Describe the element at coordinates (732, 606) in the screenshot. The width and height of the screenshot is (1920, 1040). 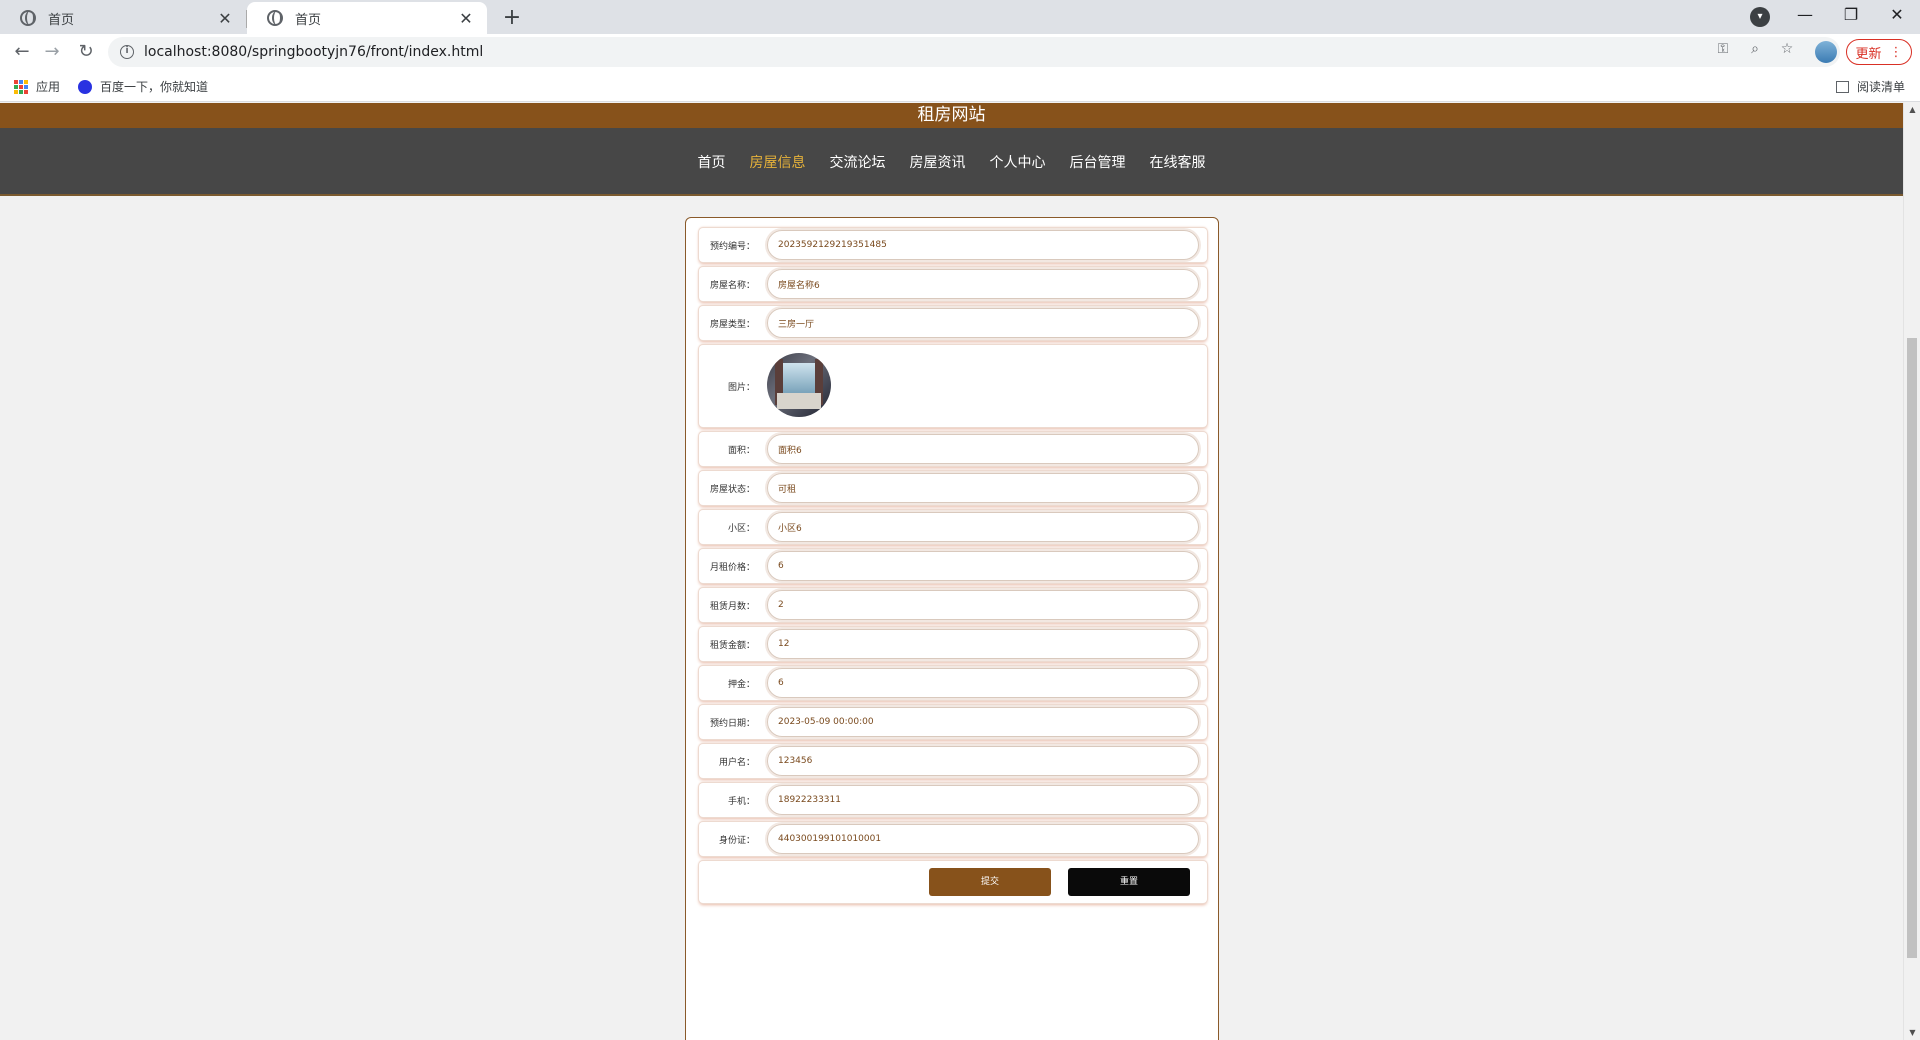
I see `field-label: 租赁月数：` at that location.